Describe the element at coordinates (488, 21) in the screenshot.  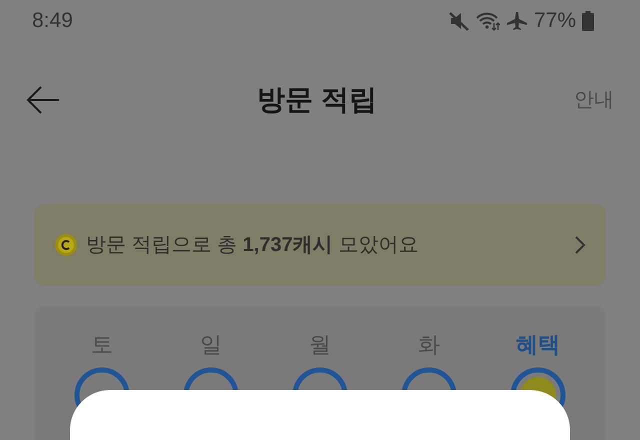
I see `wifi-icon` at that location.